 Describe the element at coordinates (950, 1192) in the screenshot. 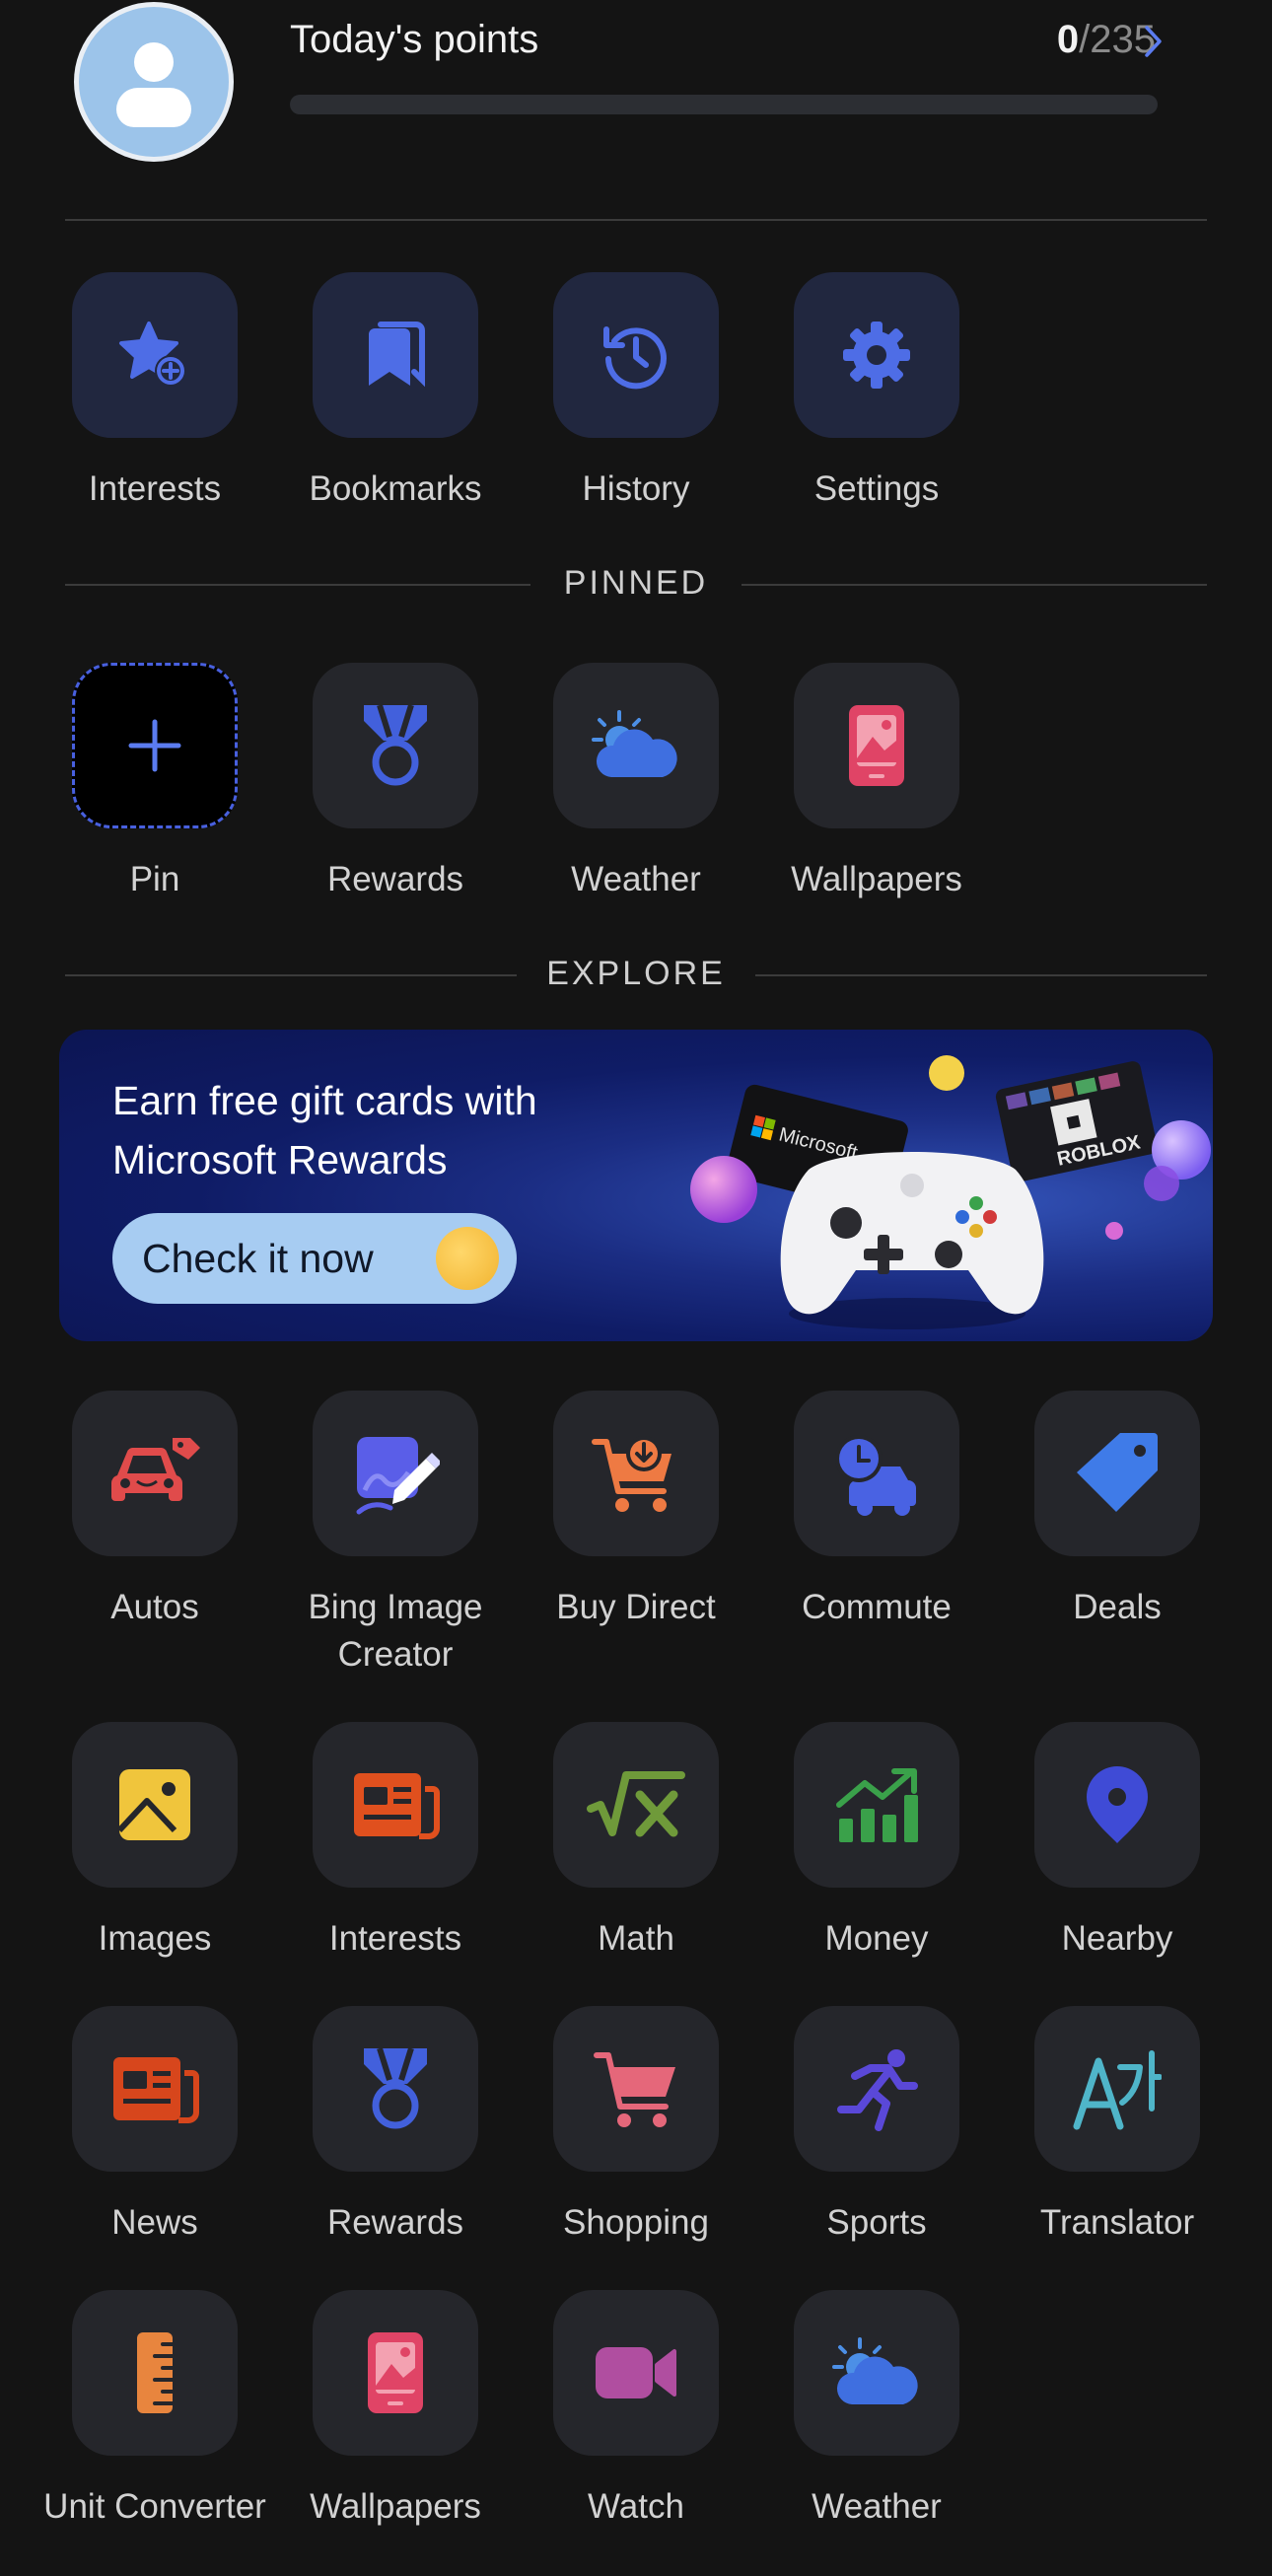

I see `banner-controller-image: Microsoft ROBLOX` at that location.